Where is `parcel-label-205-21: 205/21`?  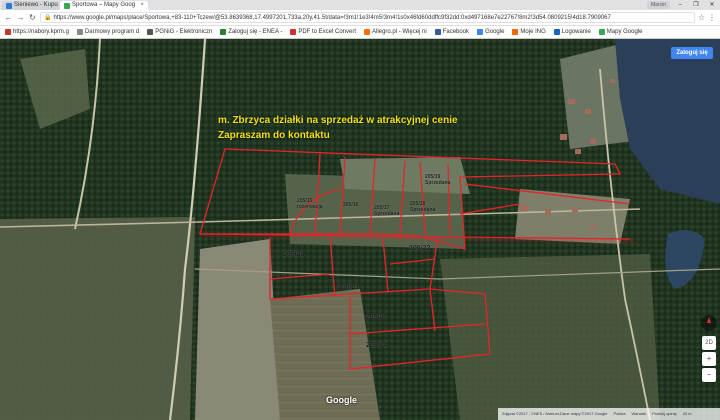 parcel-label-205-21: 205/21 is located at coordinates (349, 287).